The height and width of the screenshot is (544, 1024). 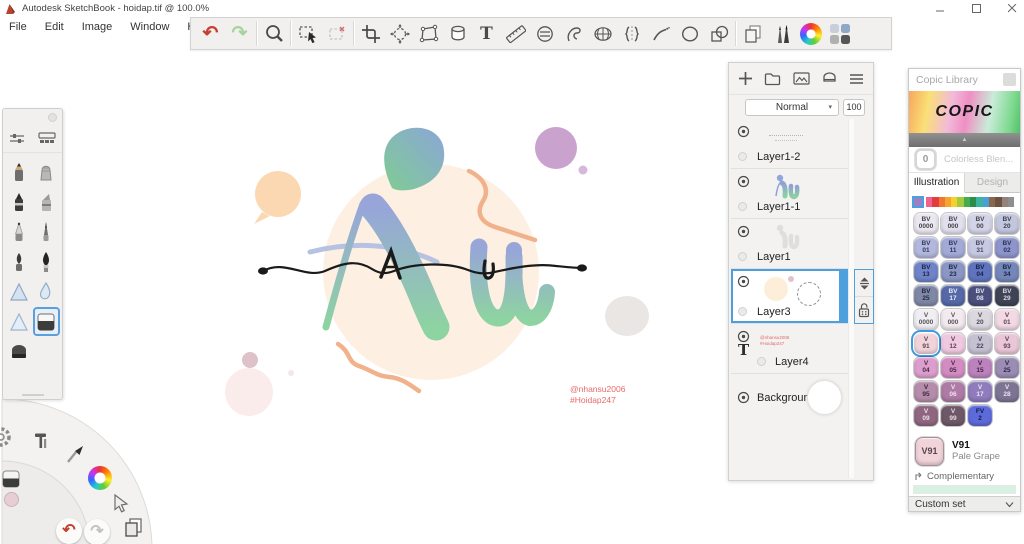 I want to click on copic-marker-v05: V 05, so click(x=953, y=367).